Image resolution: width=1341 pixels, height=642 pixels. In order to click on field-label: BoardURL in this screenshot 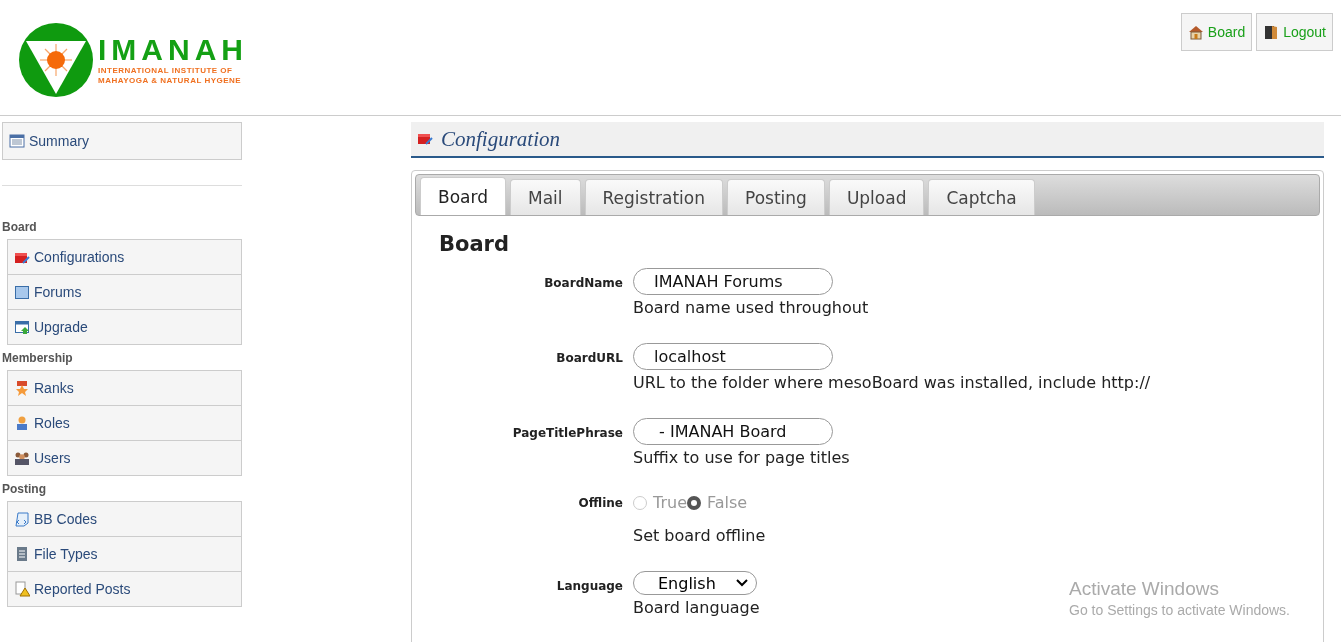, I will do `click(589, 358)`.